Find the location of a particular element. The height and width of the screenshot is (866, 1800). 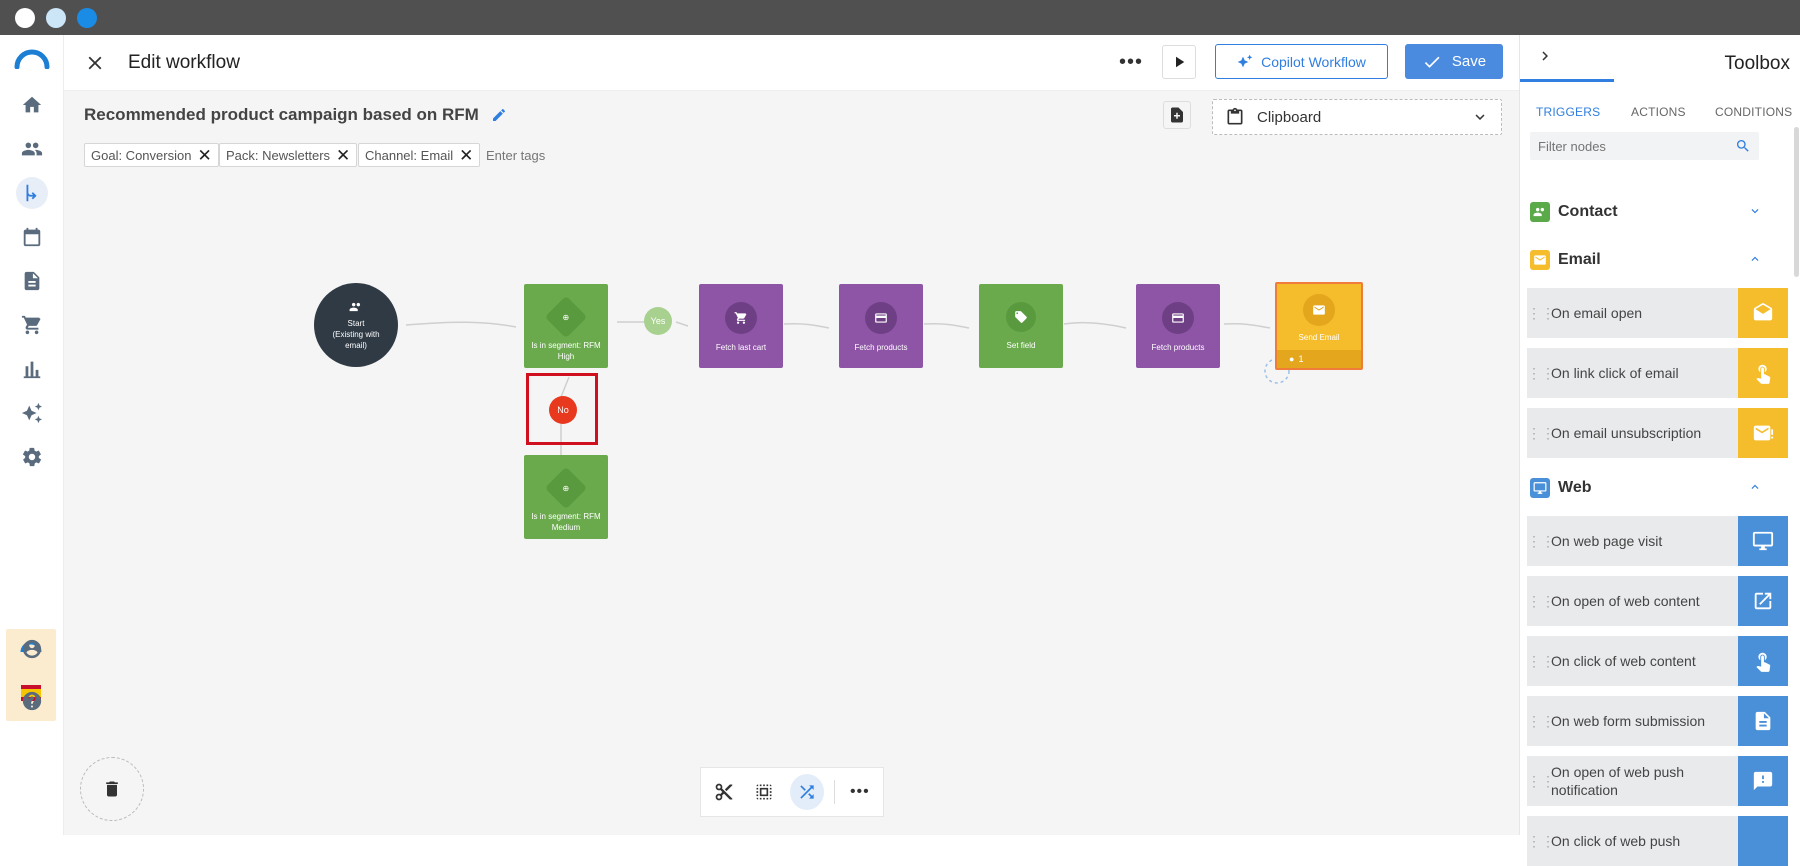

analytics-icon is located at coordinates (32, 369).